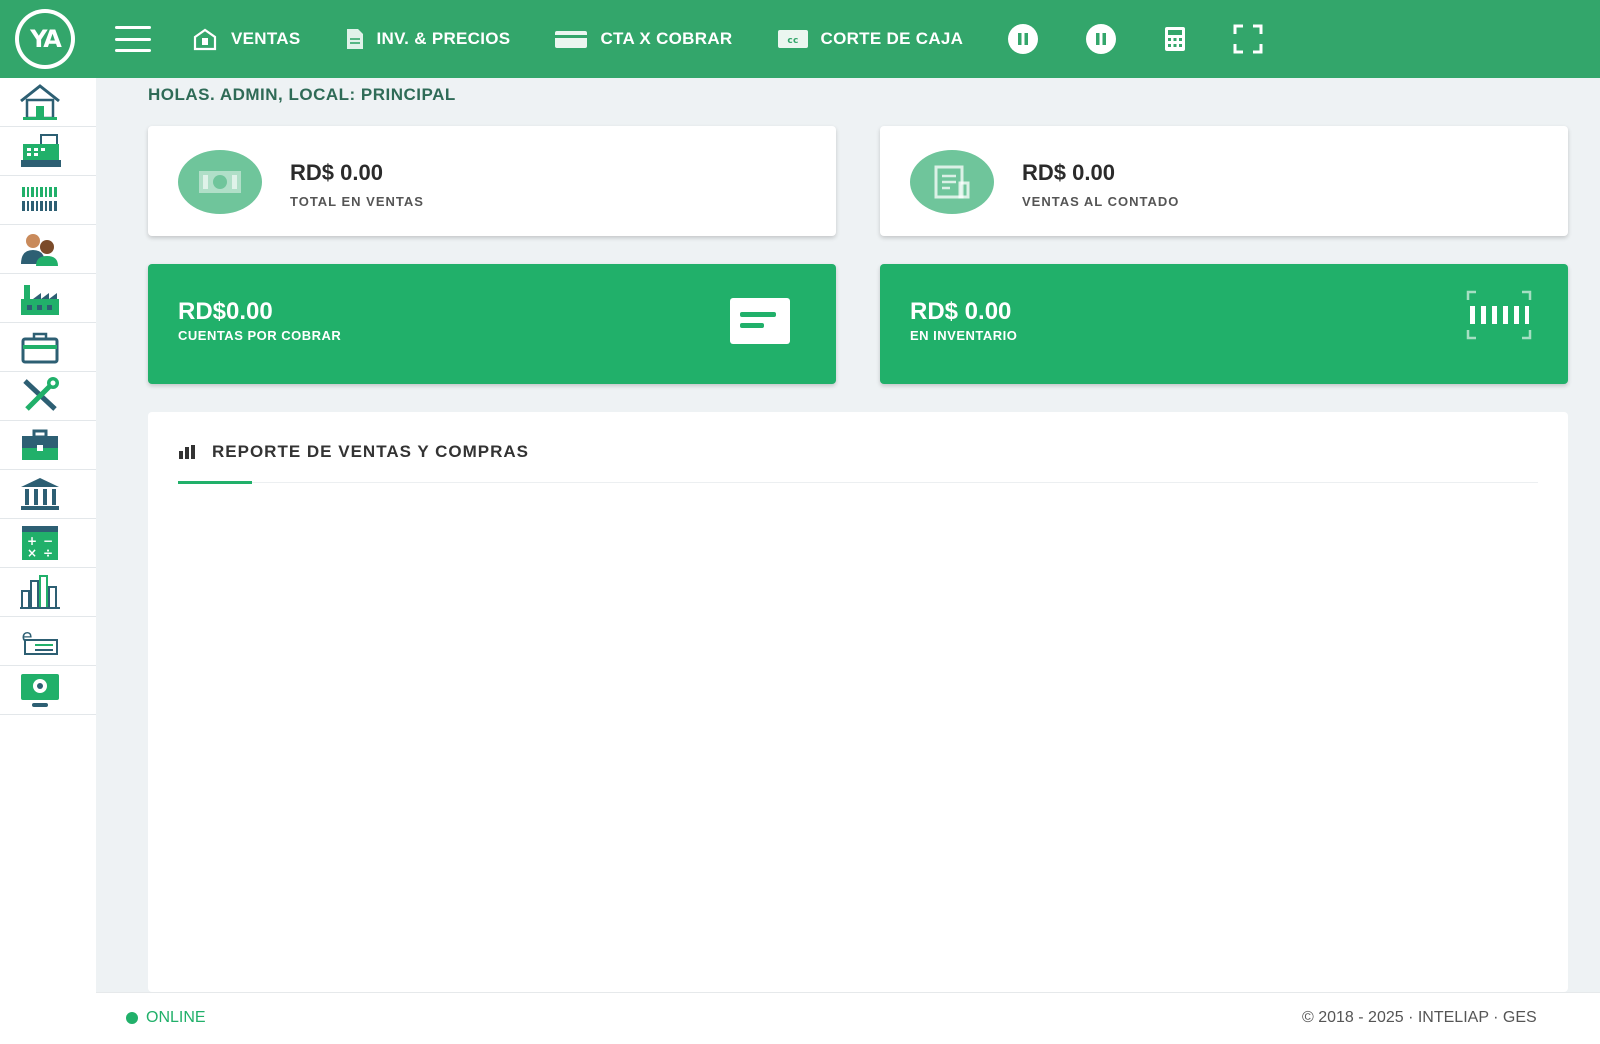 The image size is (1600, 1044). What do you see at coordinates (1158, 39) in the screenshot?
I see `top-tools` at bounding box center [1158, 39].